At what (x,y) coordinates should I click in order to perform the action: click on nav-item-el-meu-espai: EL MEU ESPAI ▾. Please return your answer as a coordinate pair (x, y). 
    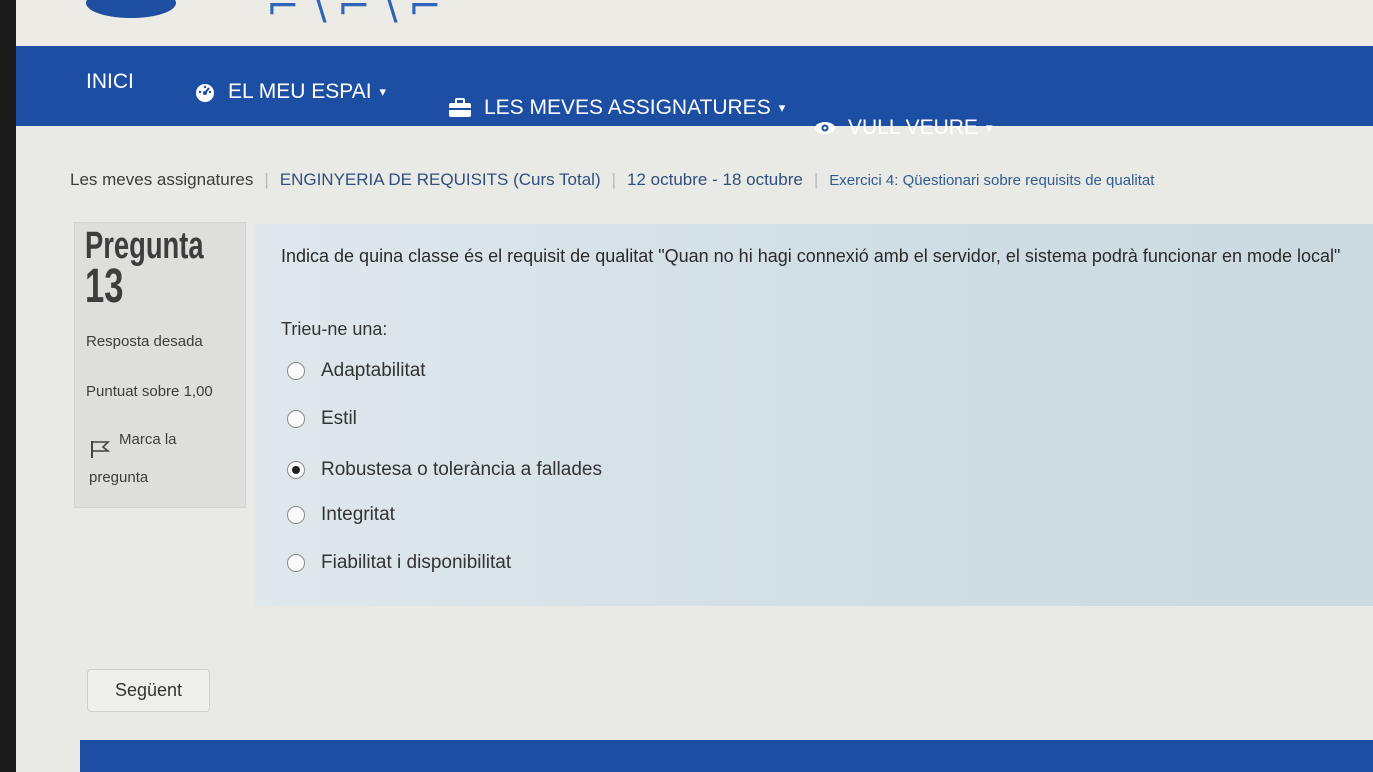
    Looking at the image, I should click on (290, 92).